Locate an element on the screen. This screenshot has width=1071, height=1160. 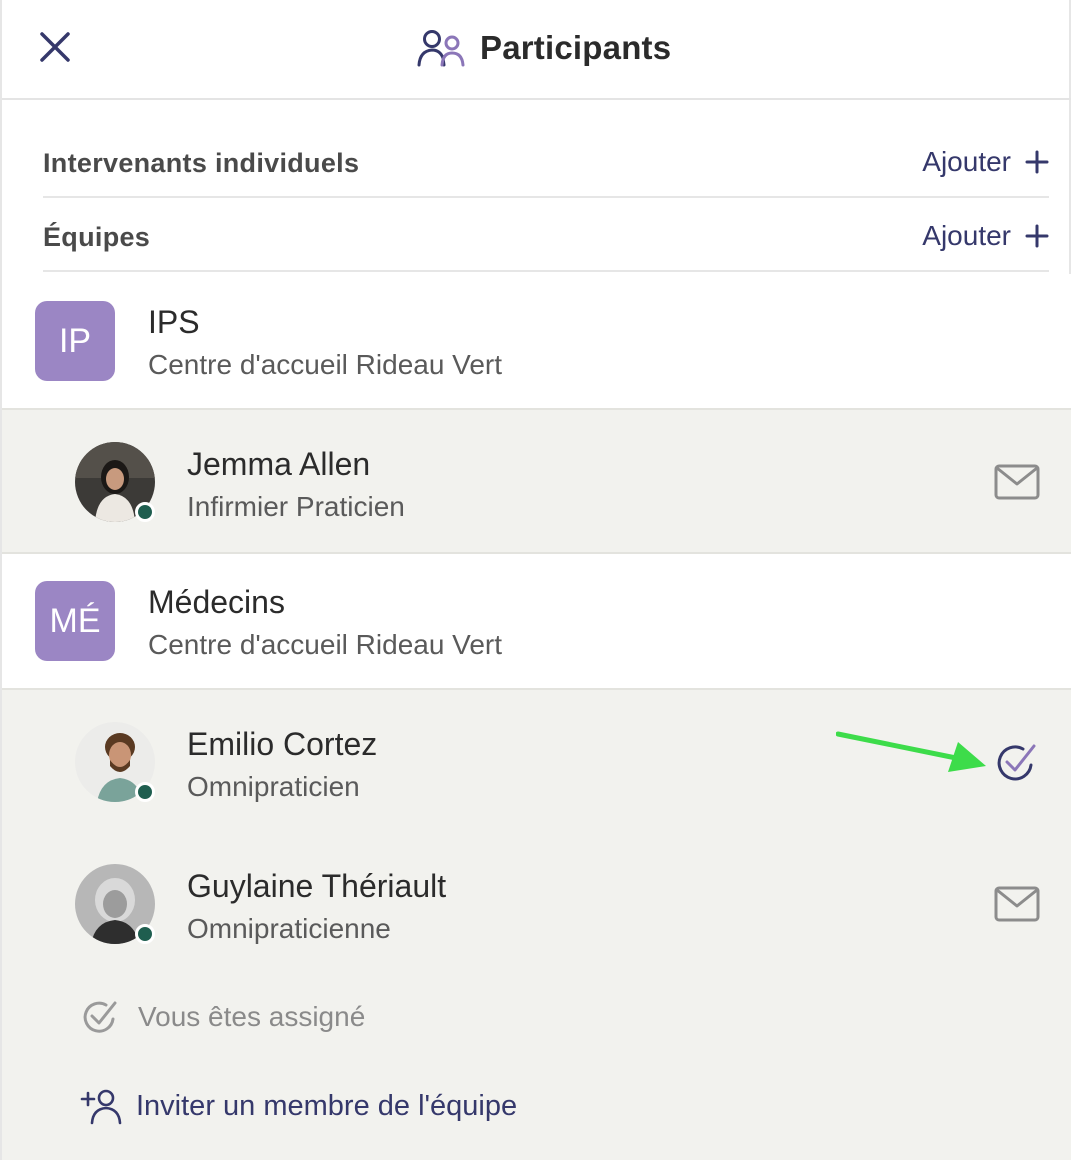
add-team-button: Ajouter is located at coordinates (985, 236).